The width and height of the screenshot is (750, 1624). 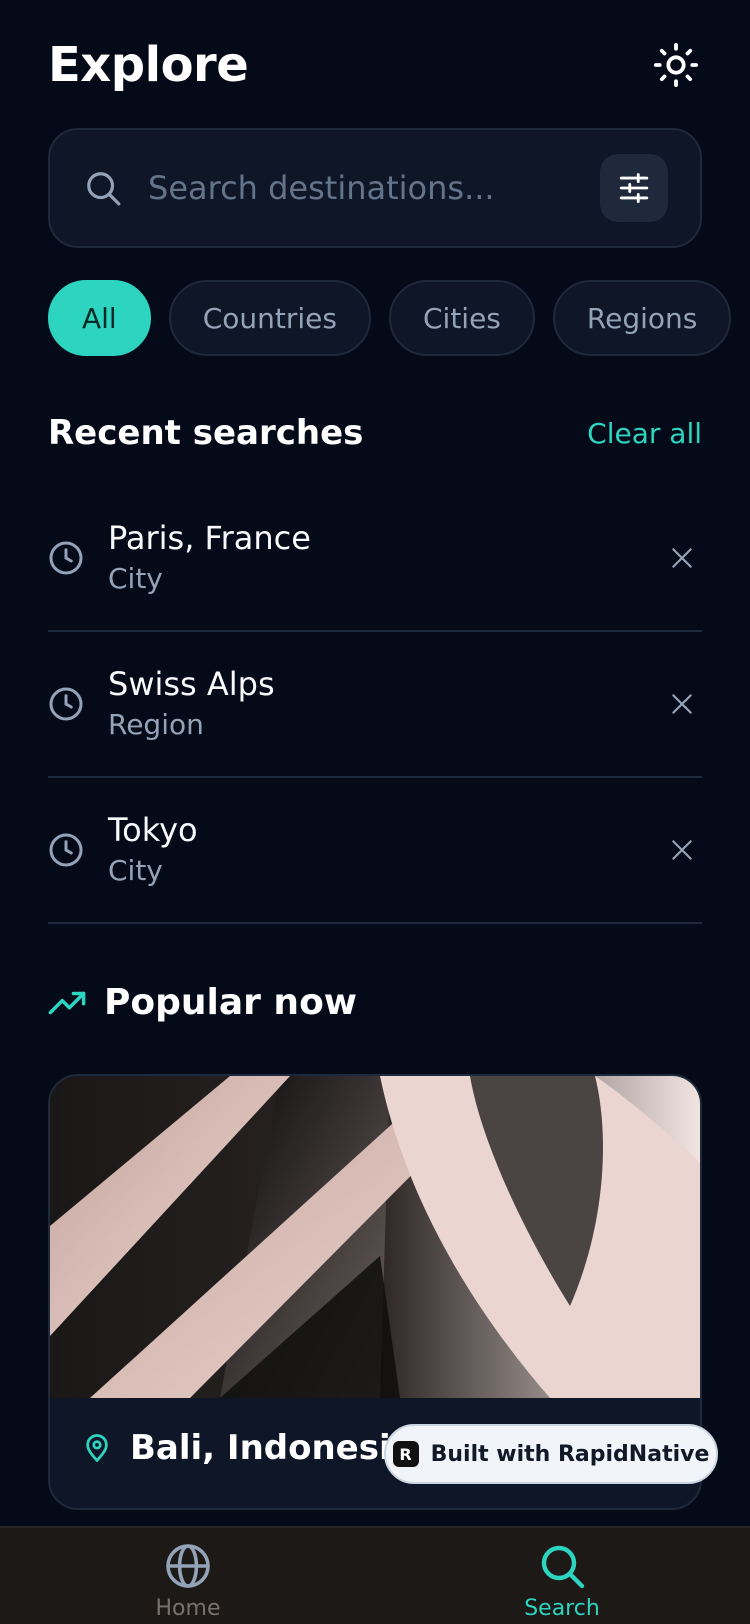 What do you see at coordinates (67, 1002) in the screenshot?
I see `trending-up-icon` at bounding box center [67, 1002].